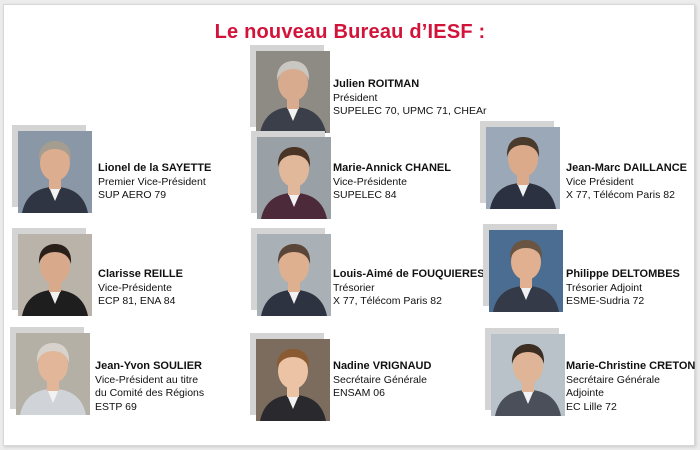 This screenshot has width=700, height=450. Describe the element at coordinates (147, 379) in the screenshot. I see `member-role: Vice-Président au titre` at that location.